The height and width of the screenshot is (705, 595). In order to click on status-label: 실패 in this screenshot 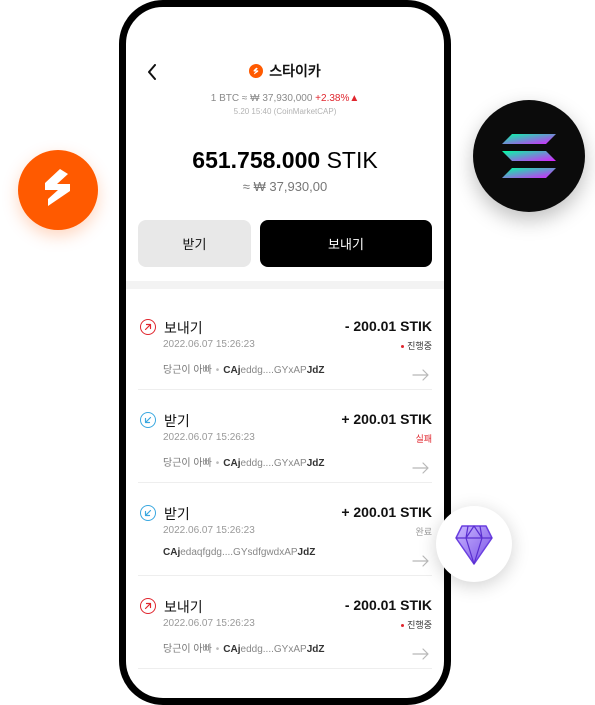, I will do `click(423, 439)`.